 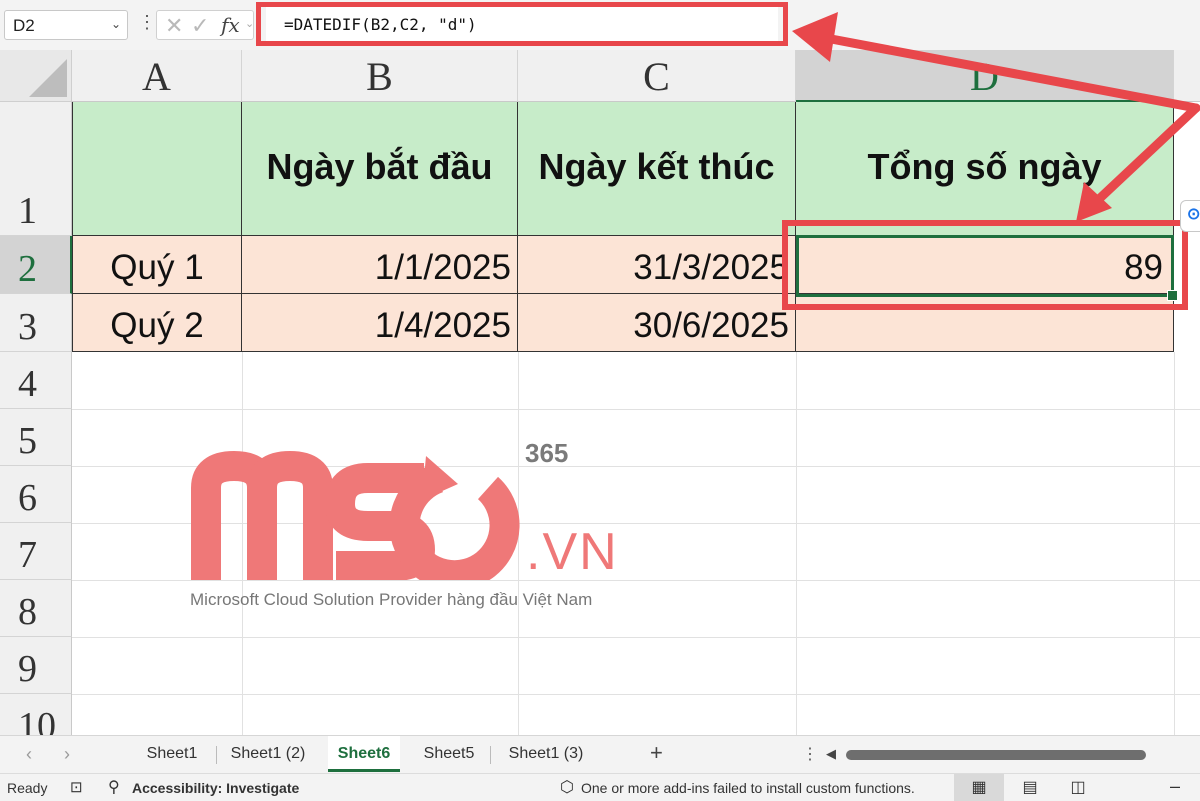 What do you see at coordinates (1030, 787) in the screenshot?
I see `page-layout-icon: ▤` at bounding box center [1030, 787].